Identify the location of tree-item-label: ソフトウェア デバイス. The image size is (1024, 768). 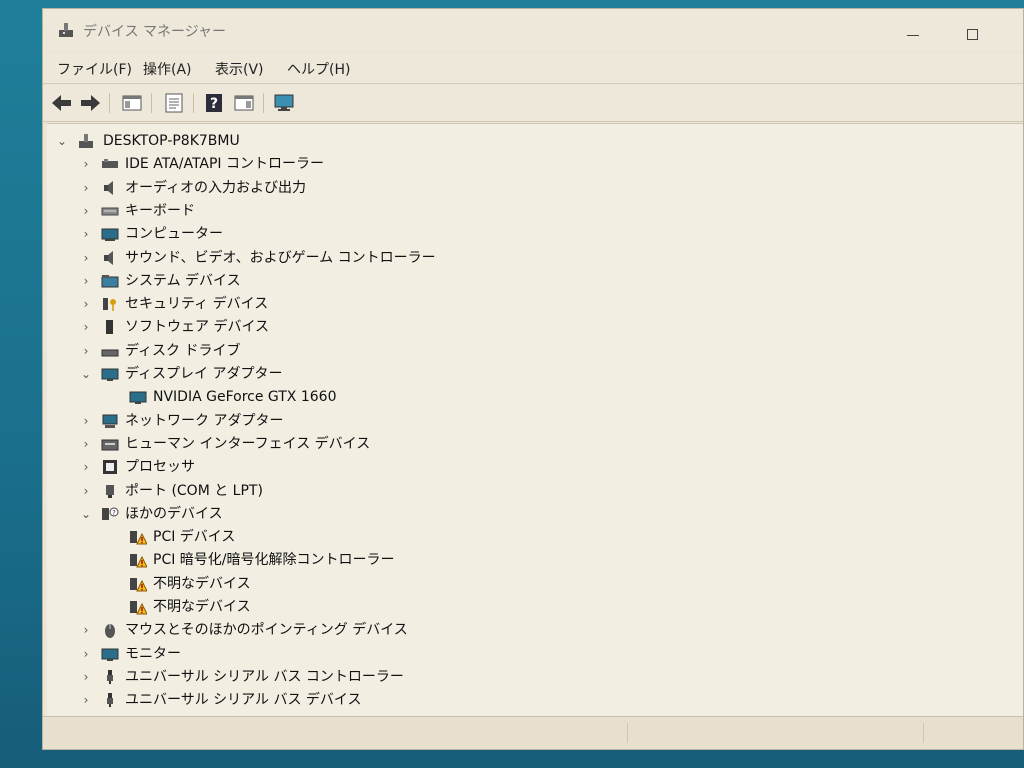
(197, 327).